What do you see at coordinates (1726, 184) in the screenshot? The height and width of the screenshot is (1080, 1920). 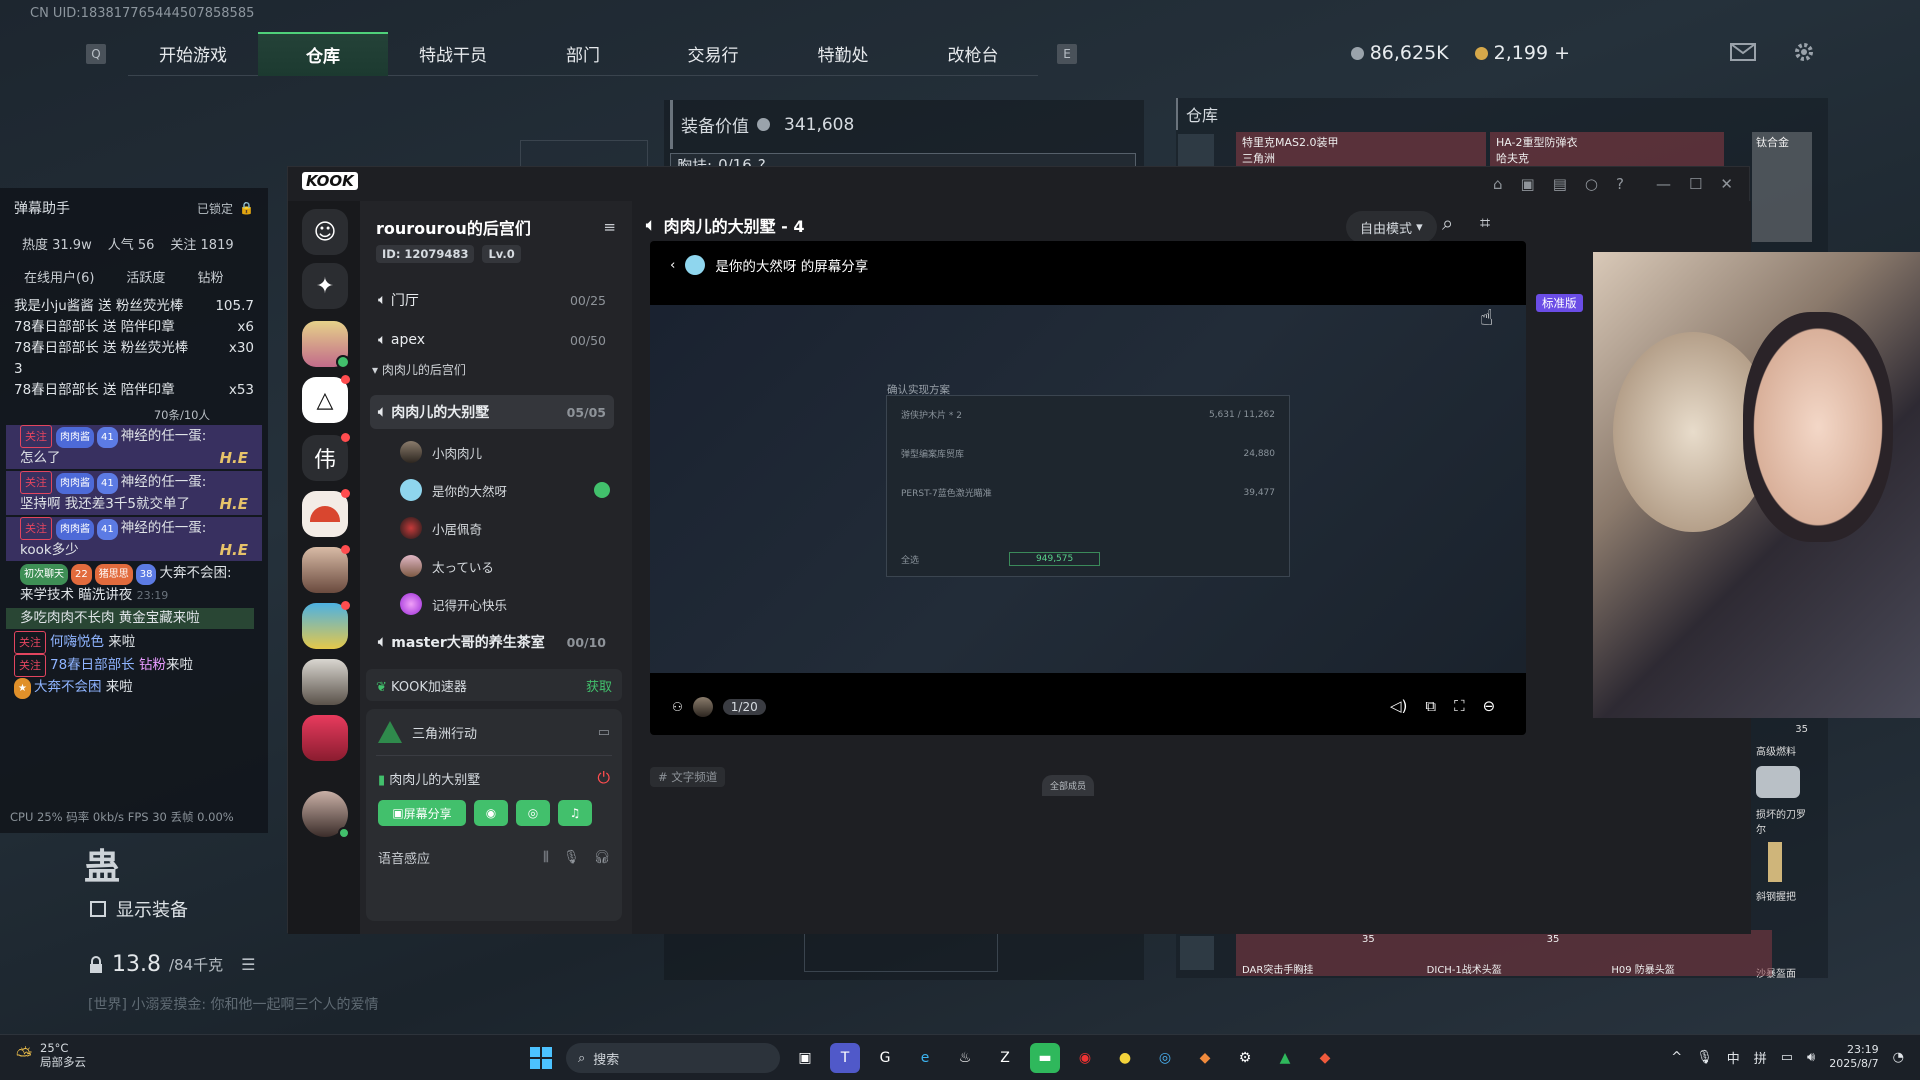 I see `close-icon: ✕` at bounding box center [1726, 184].